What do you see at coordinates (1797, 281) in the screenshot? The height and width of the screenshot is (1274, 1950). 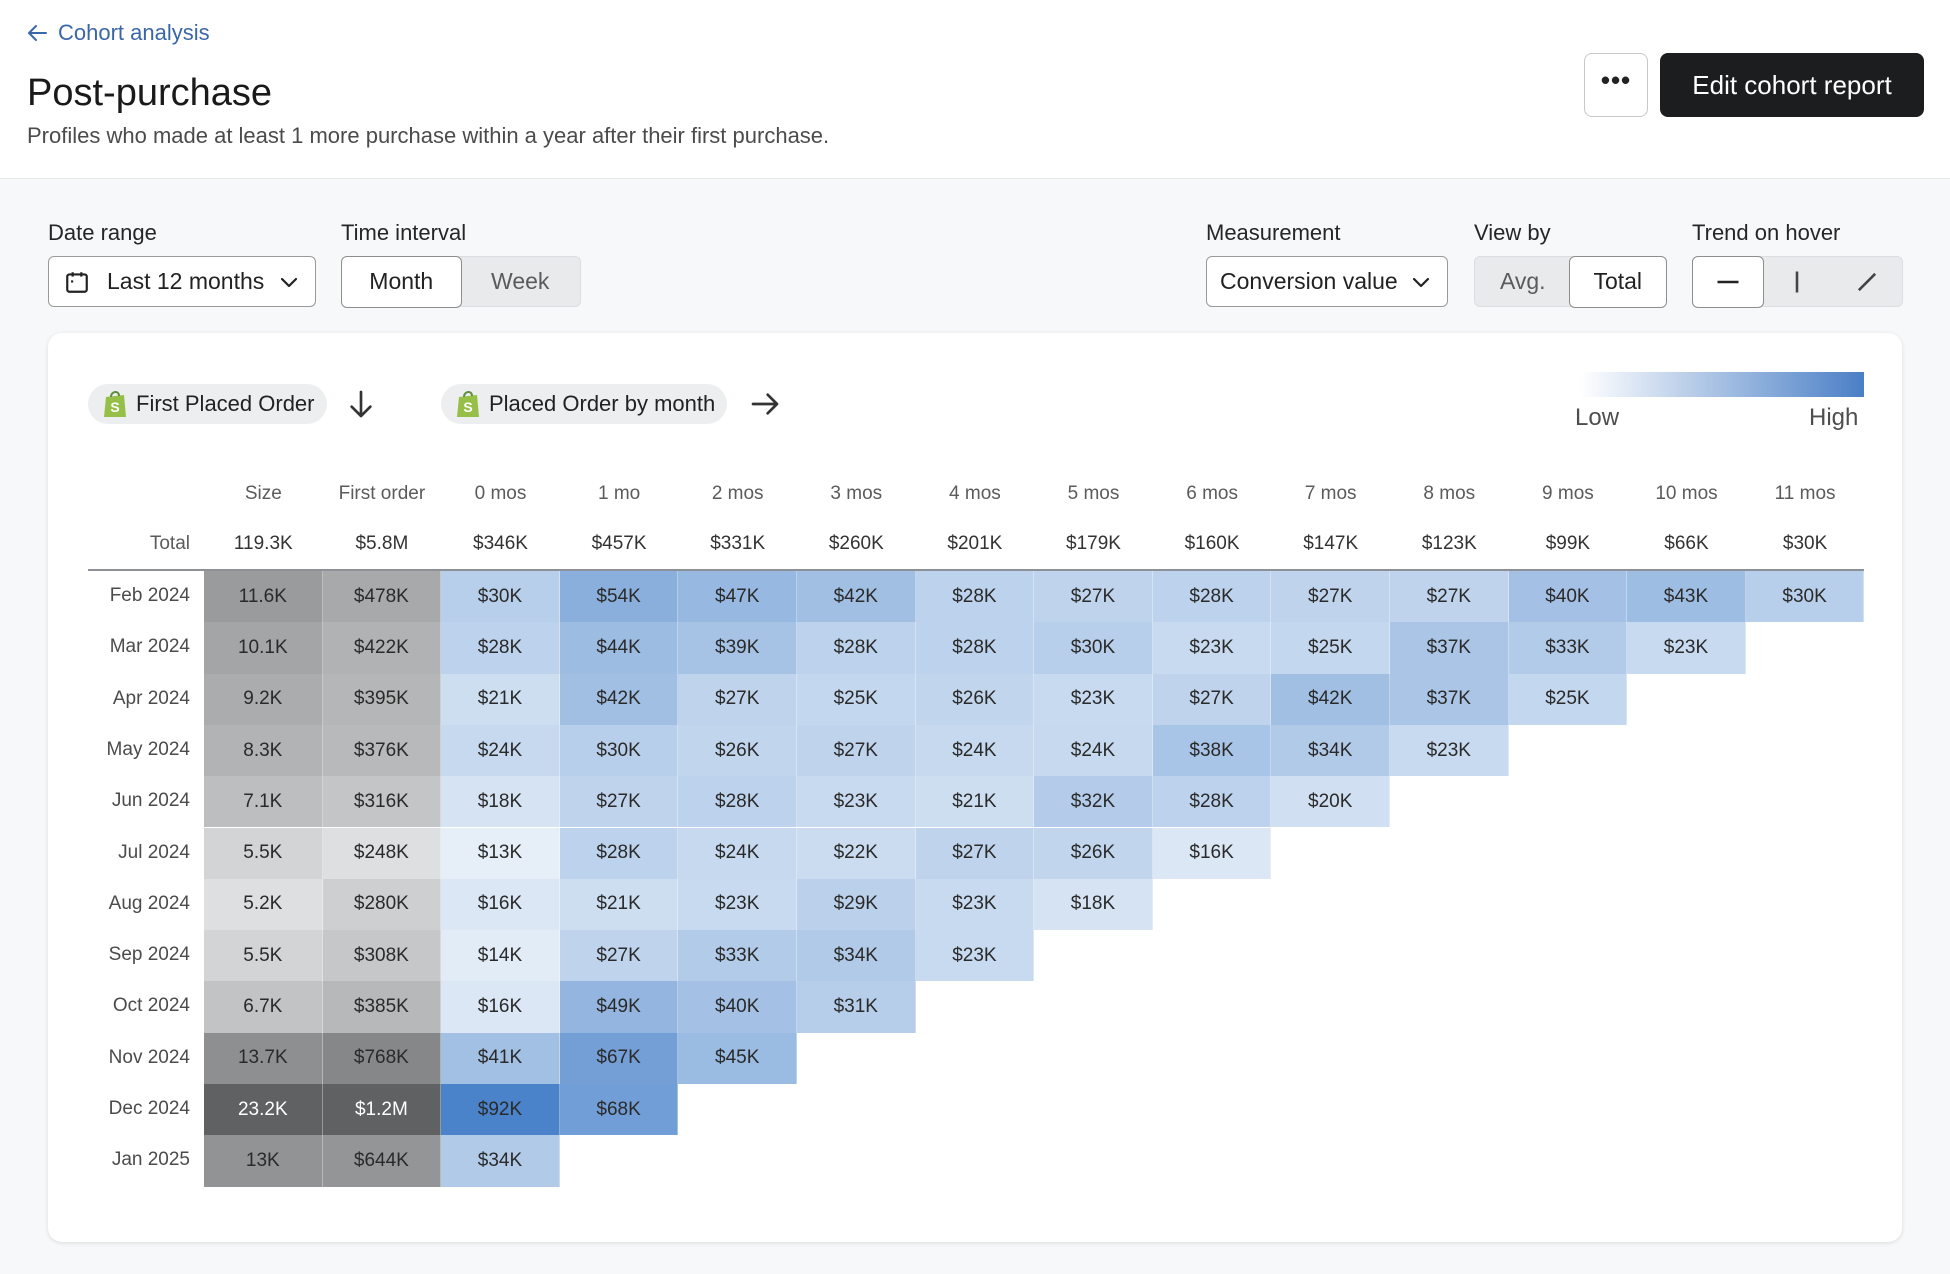 I see `trend-vertical-button` at bounding box center [1797, 281].